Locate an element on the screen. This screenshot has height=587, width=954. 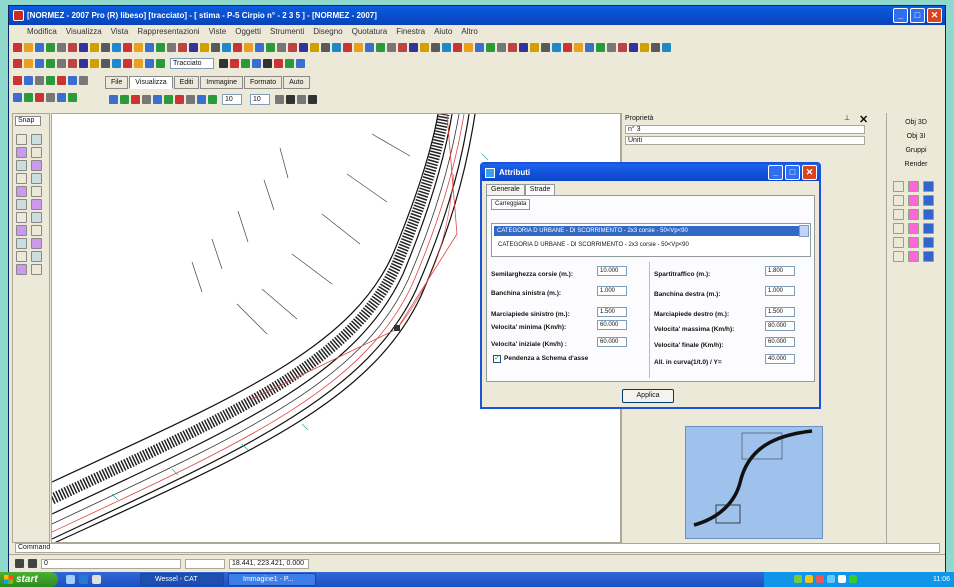
banchina-sinistra-input: 1.000 is located at coordinates (612, 291).